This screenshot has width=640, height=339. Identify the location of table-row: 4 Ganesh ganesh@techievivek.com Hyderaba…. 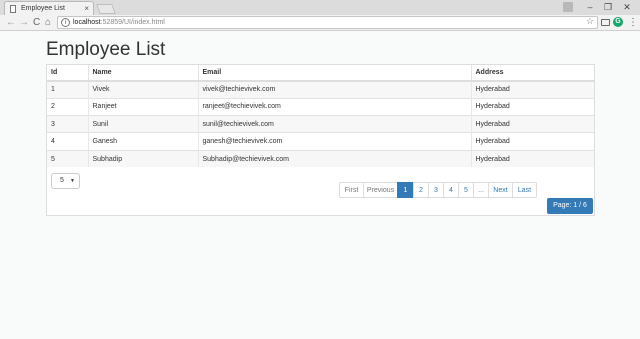
(320, 141).